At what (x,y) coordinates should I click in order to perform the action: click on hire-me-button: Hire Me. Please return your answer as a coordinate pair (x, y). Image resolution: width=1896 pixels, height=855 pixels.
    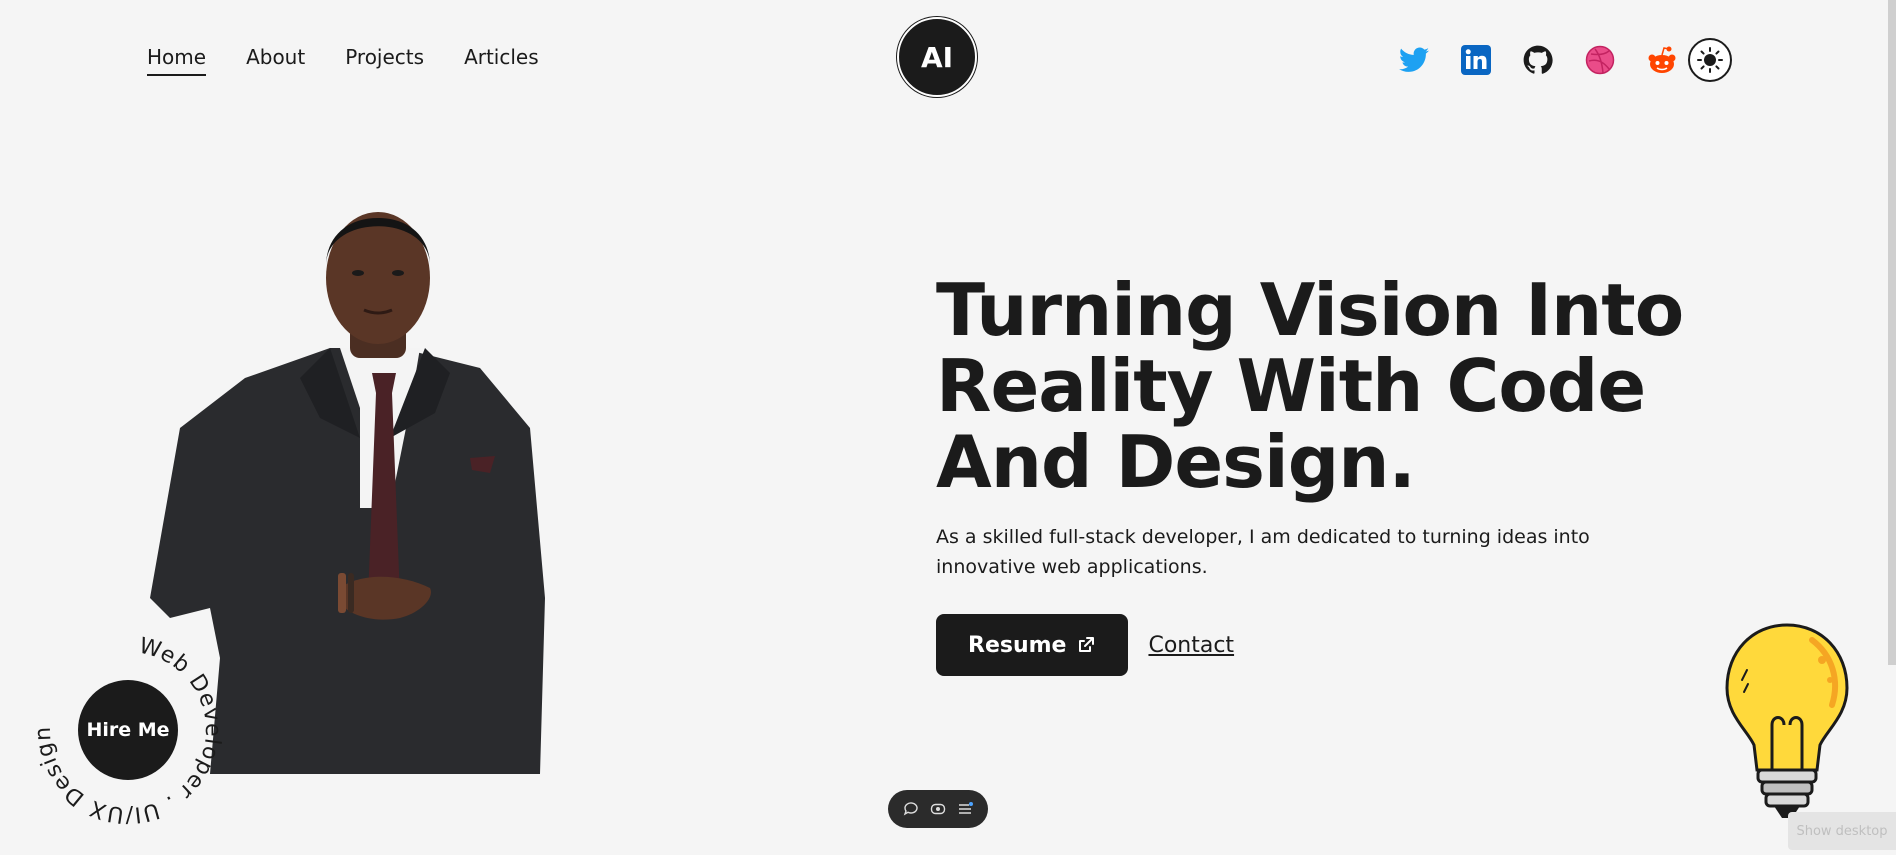
    Looking at the image, I should click on (128, 730).